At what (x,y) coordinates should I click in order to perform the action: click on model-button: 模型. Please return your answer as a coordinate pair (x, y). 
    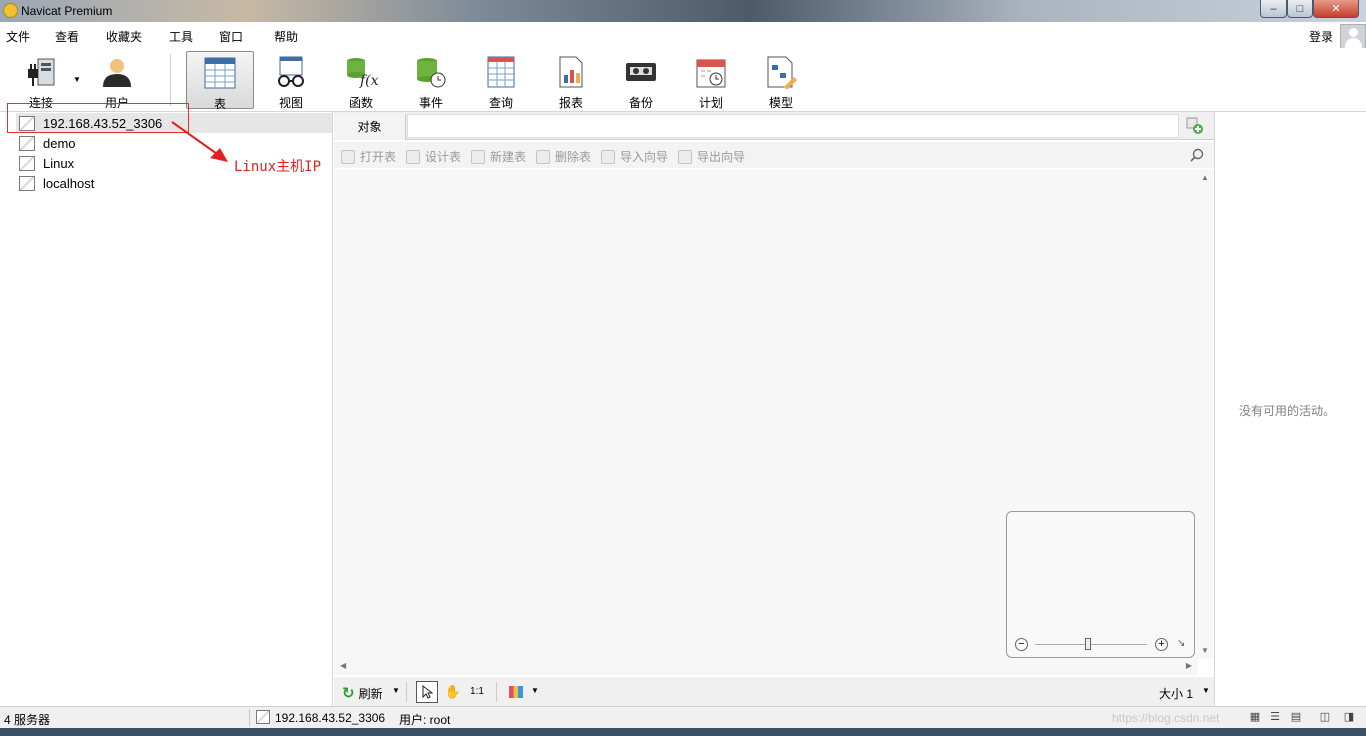
    Looking at the image, I should click on (781, 80).